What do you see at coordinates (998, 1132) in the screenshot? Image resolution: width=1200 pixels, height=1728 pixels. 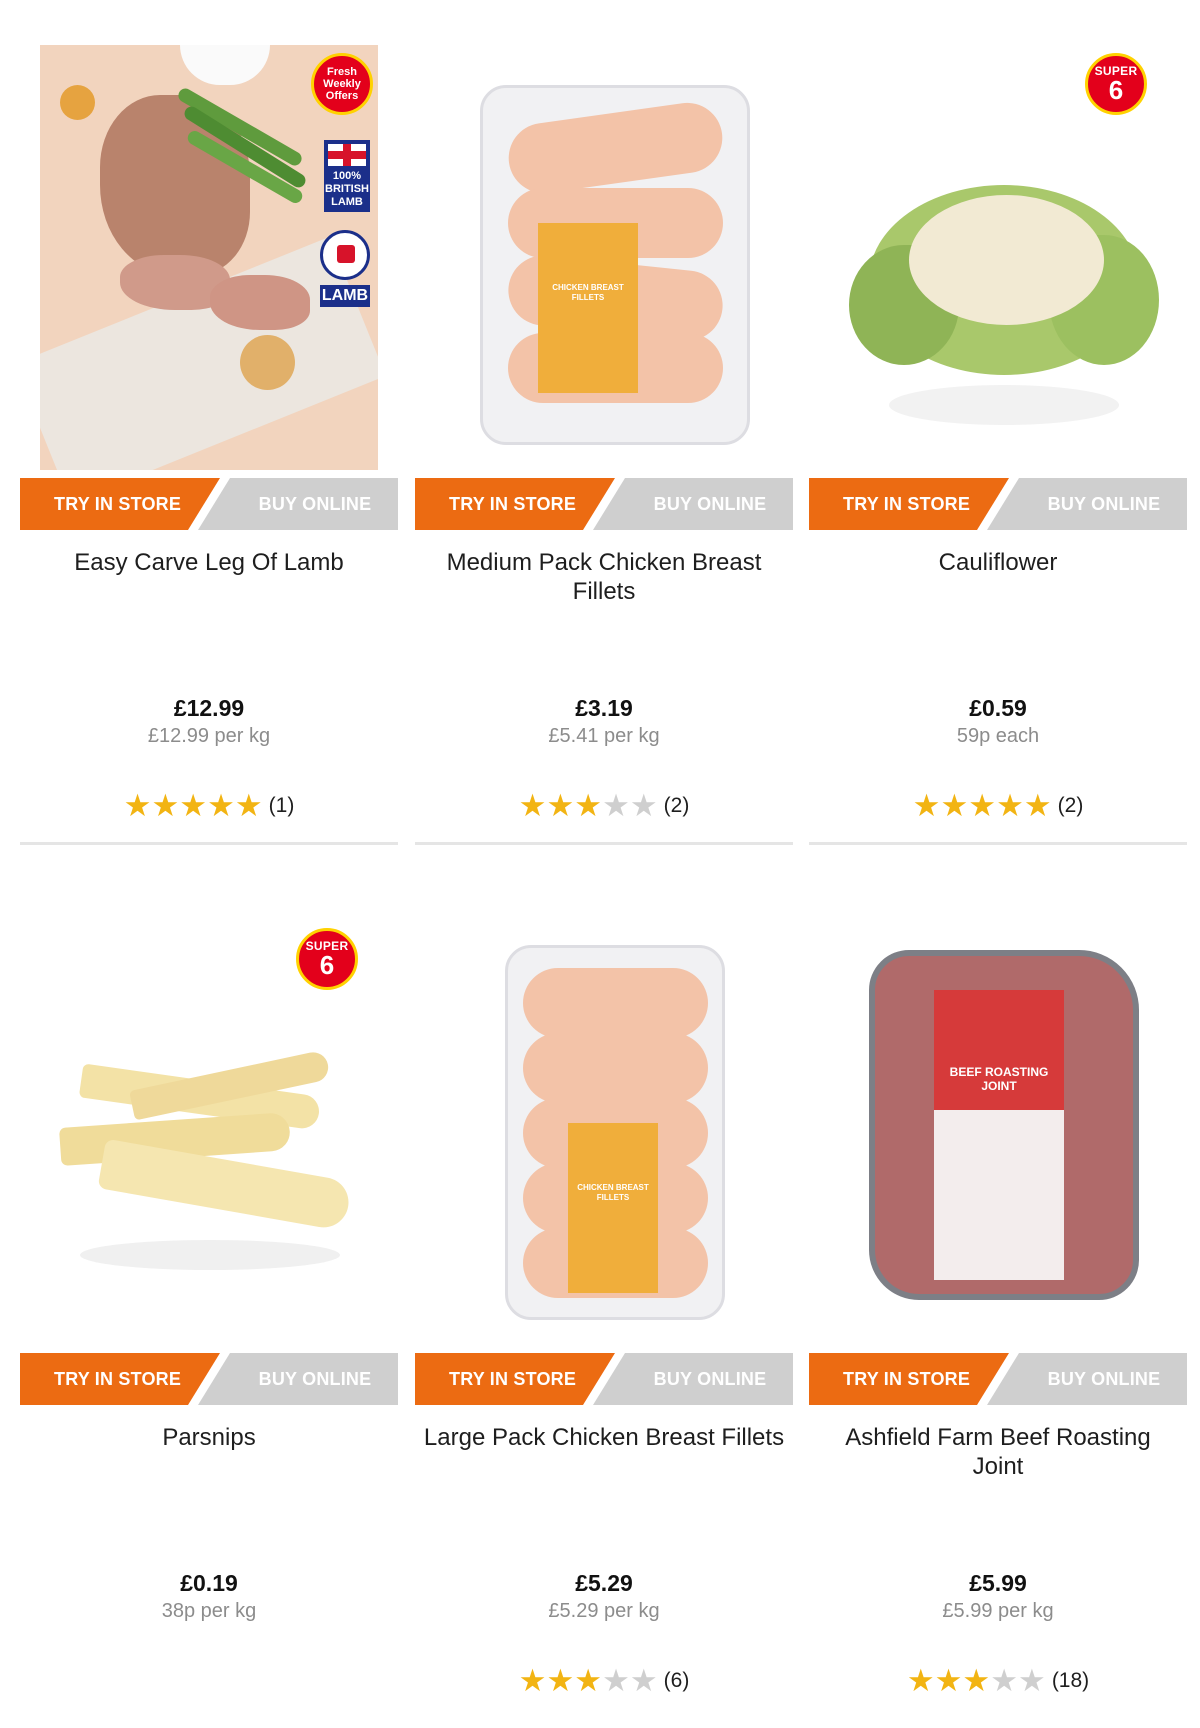 I see `beef-photo: BEEF ROASTING JOINT` at bounding box center [998, 1132].